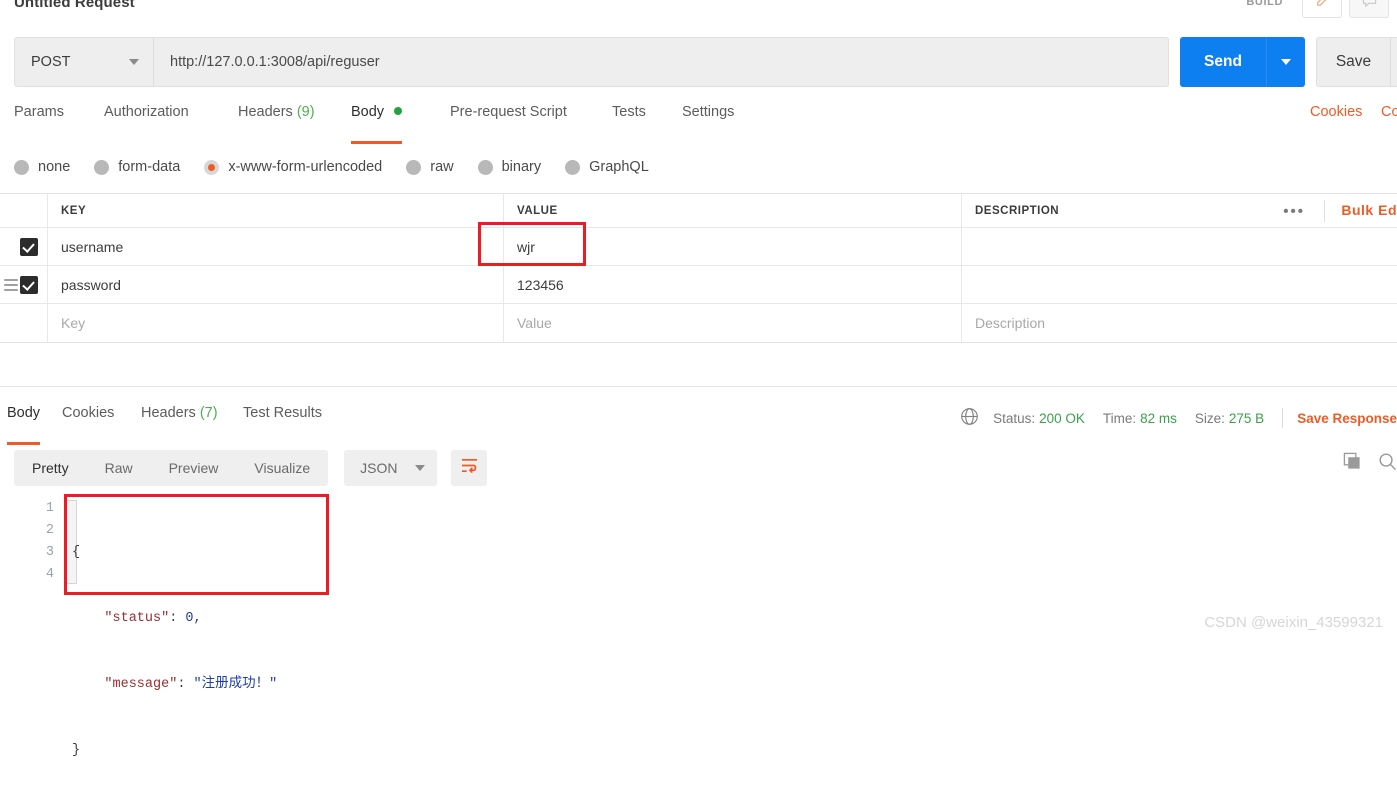 This screenshot has height=806, width=1397. Describe the element at coordinates (629, 122) in the screenshot. I see `tab-tests: Tests` at that location.